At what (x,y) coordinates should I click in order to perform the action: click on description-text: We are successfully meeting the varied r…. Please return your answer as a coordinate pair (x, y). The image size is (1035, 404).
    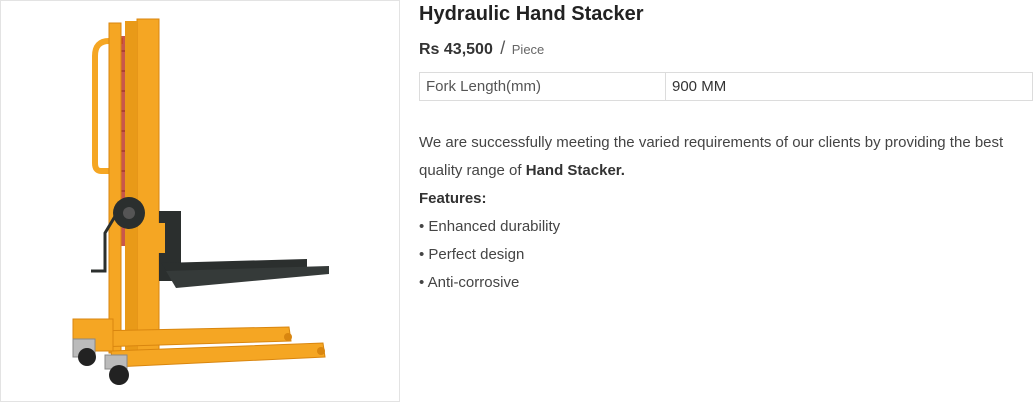
    Looking at the image, I should click on (725, 157).